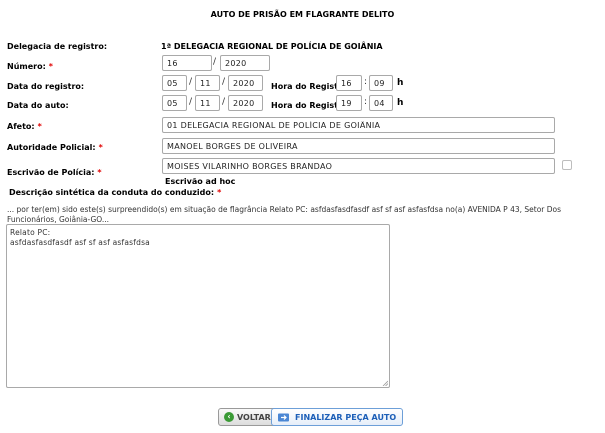 The image size is (605, 433). Describe the element at coordinates (302, 14) in the screenshot. I see `page-title: AUTO DE PRISÃO EM FLAGRANTE DELITO` at that location.